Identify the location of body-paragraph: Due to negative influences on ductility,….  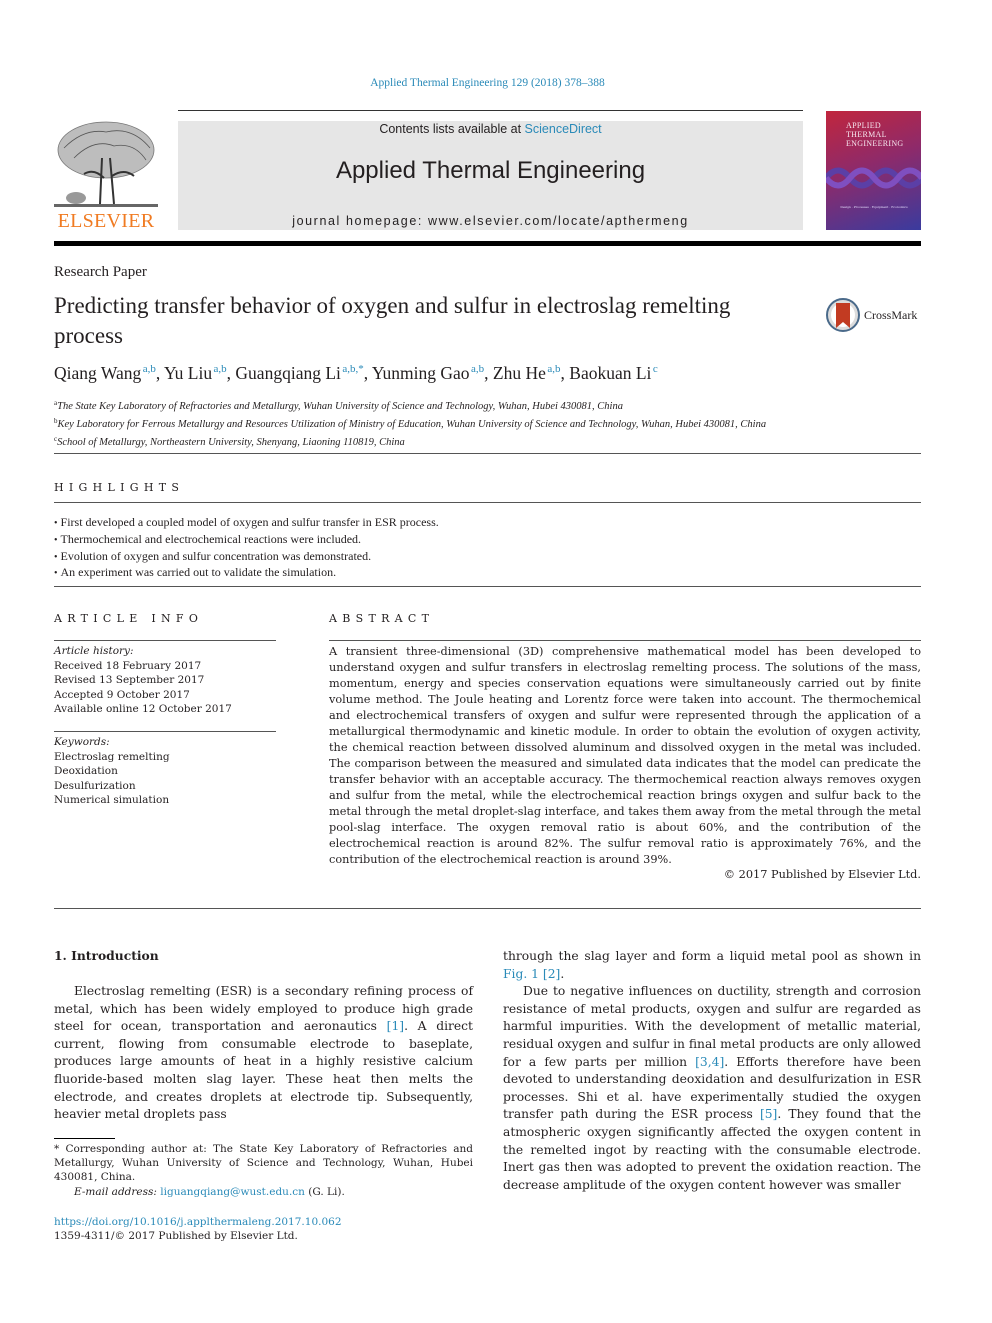
(712, 1088).